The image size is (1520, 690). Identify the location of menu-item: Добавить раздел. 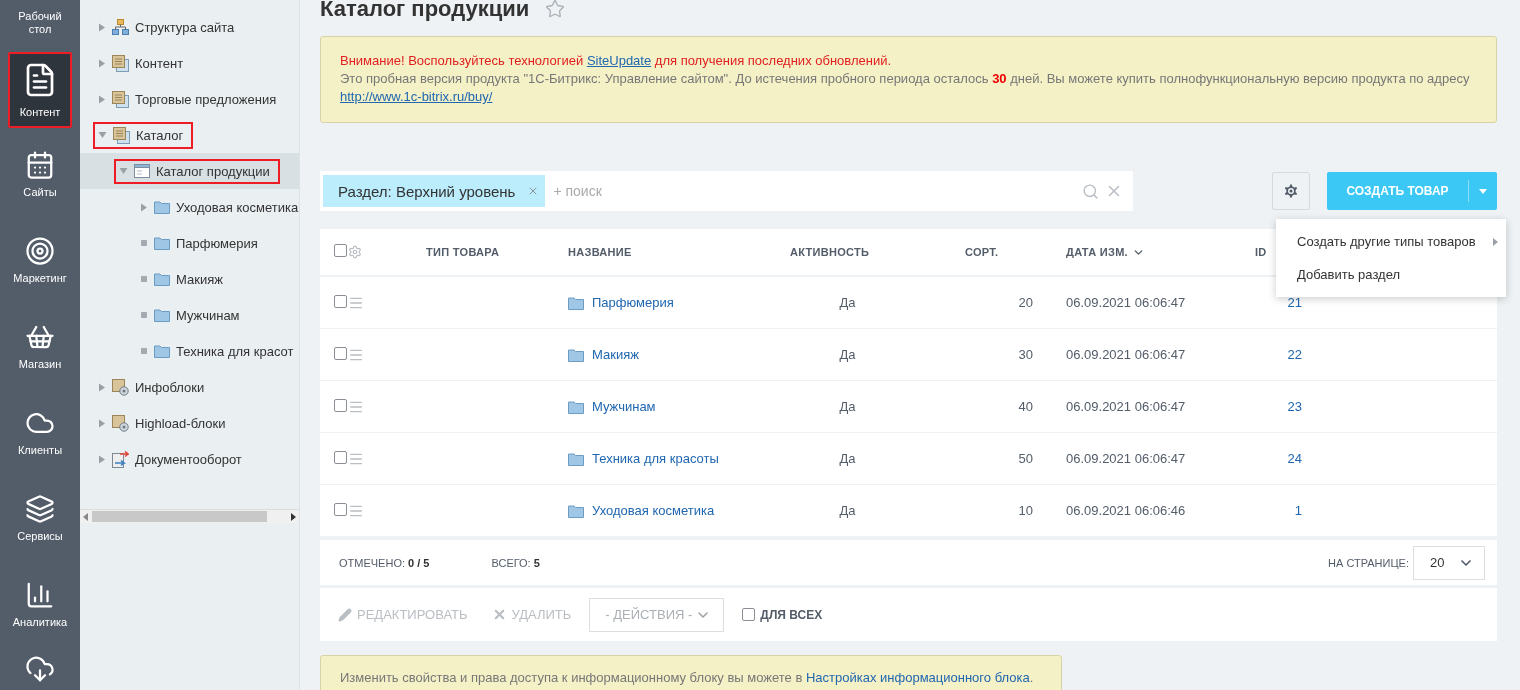
(1391, 274).